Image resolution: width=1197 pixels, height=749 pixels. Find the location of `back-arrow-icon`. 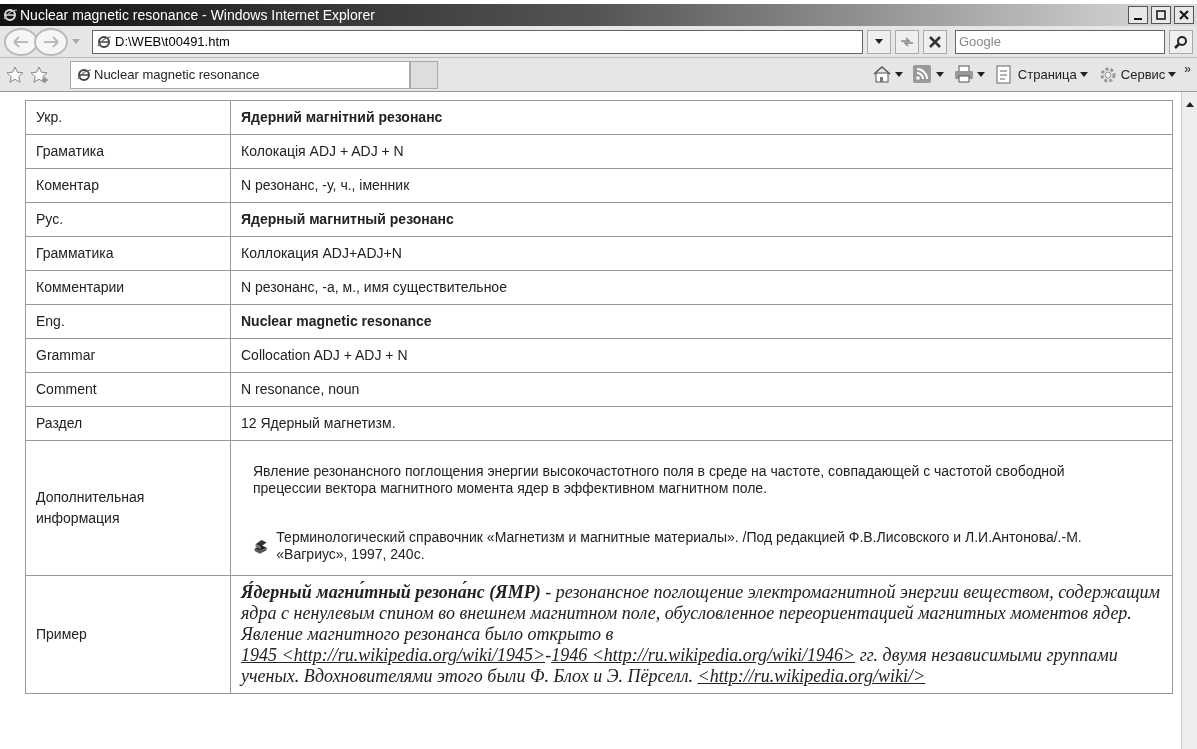

back-arrow-icon is located at coordinates (21, 41).